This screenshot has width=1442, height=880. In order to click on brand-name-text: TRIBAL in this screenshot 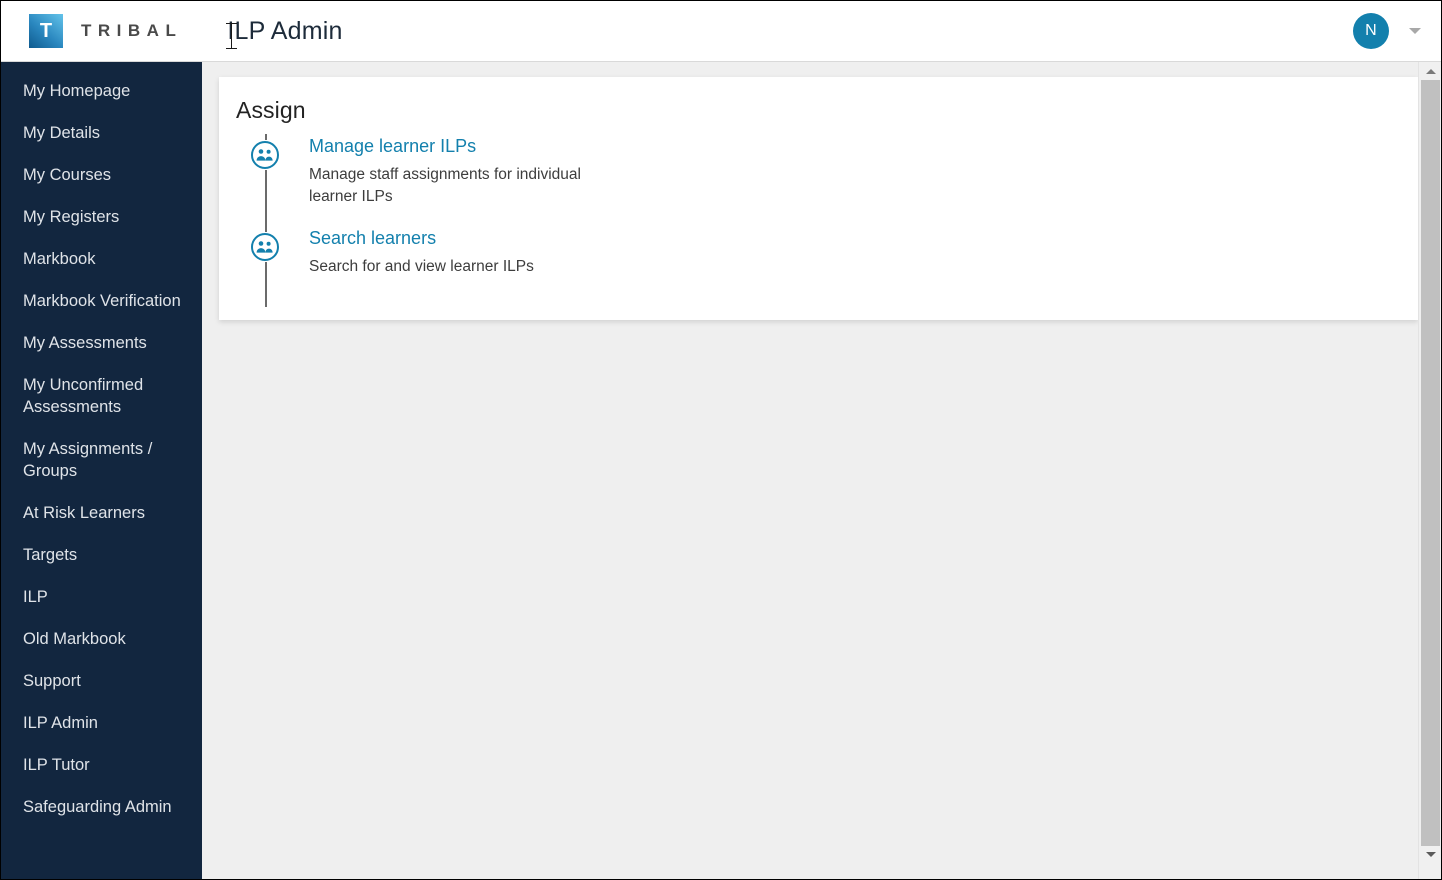, I will do `click(132, 30)`.